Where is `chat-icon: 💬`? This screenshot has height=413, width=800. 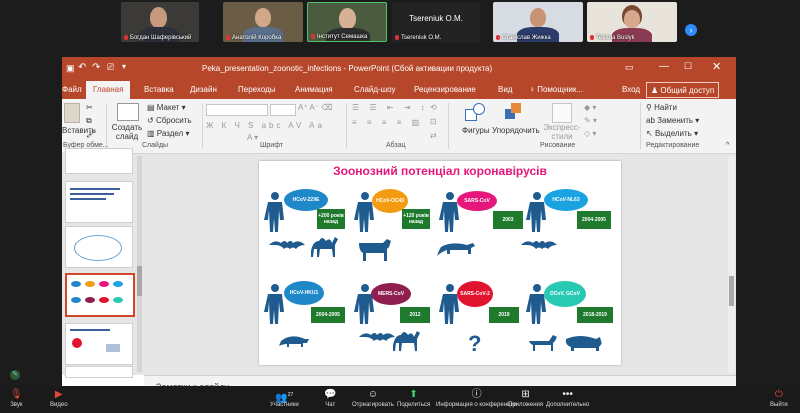
chat-icon: 💬 is located at coordinates (330, 394).